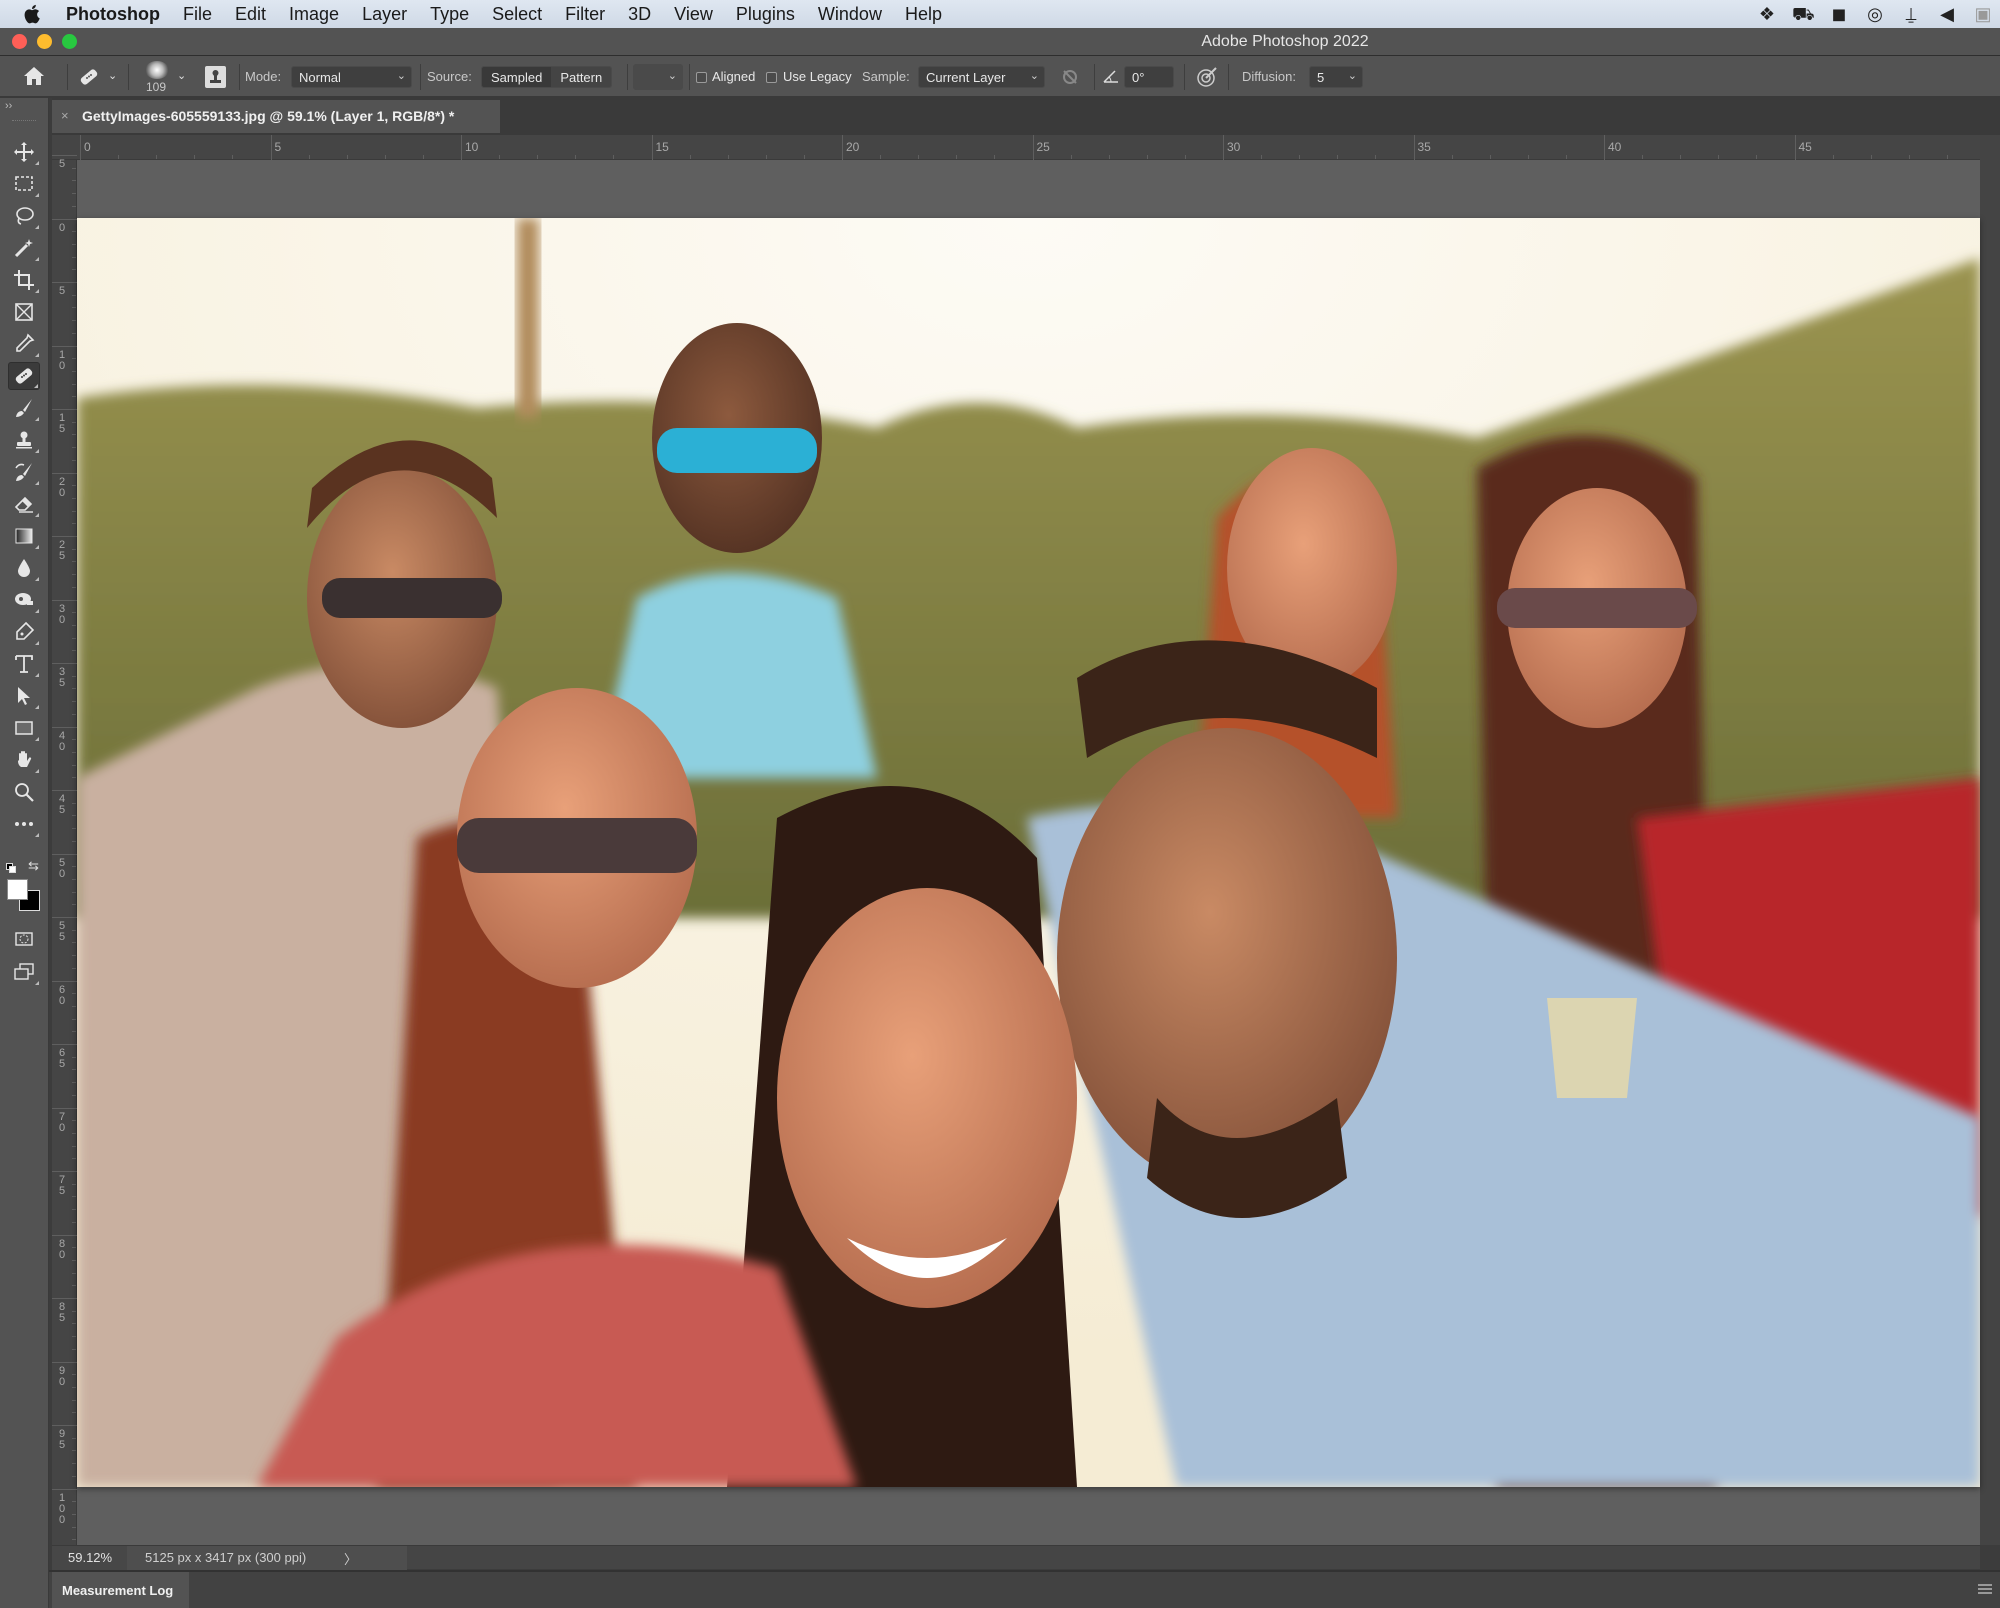  Describe the element at coordinates (658, 77) in the screenshot. I see `pattern-picker: ⌄` at that location.